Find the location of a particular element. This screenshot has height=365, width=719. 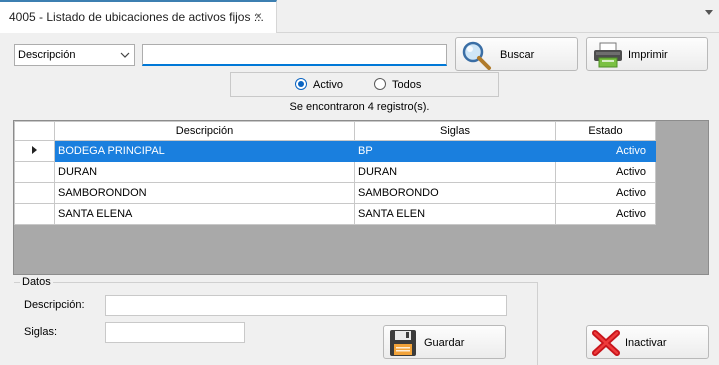

radio-todos-label: Todos is located at coordinates (407, 85).